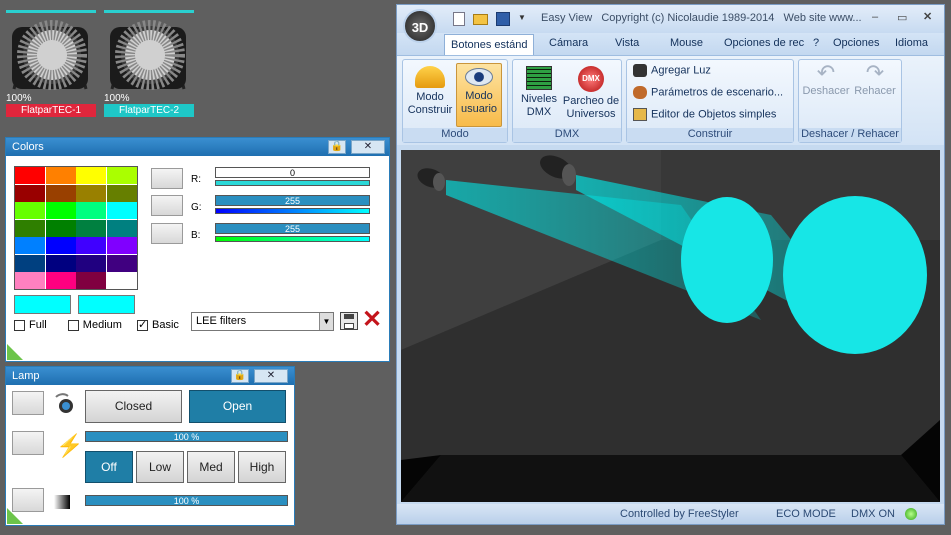 The image size is (951, 535). I want to click on mode-high-button: High, so click(262, 467).